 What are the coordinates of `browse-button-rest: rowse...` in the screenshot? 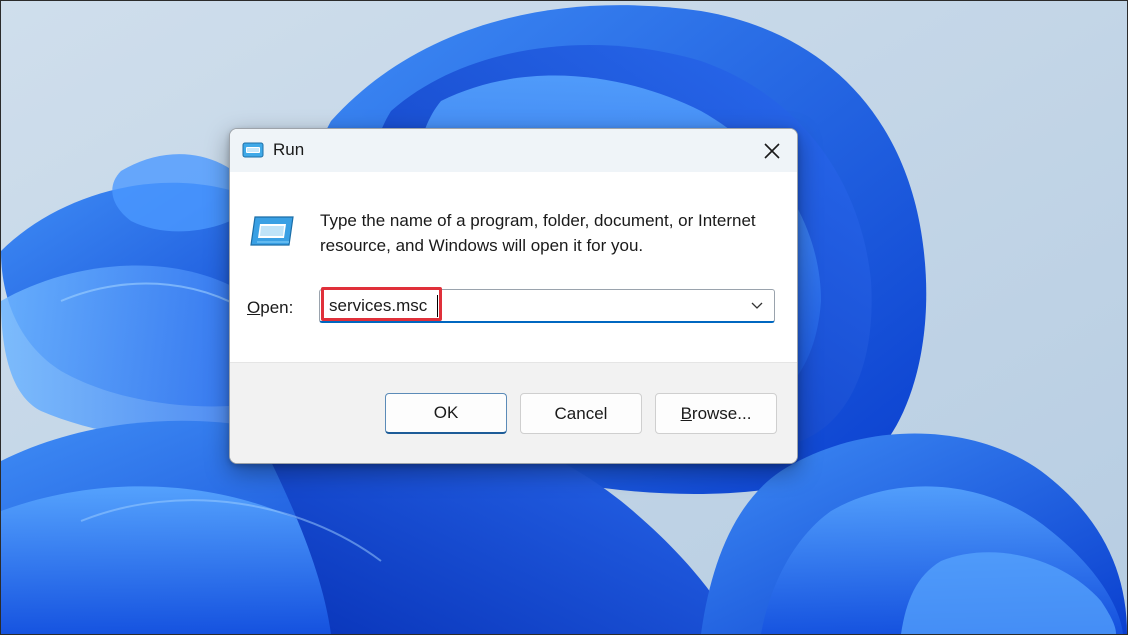 It's located at (721, 413).